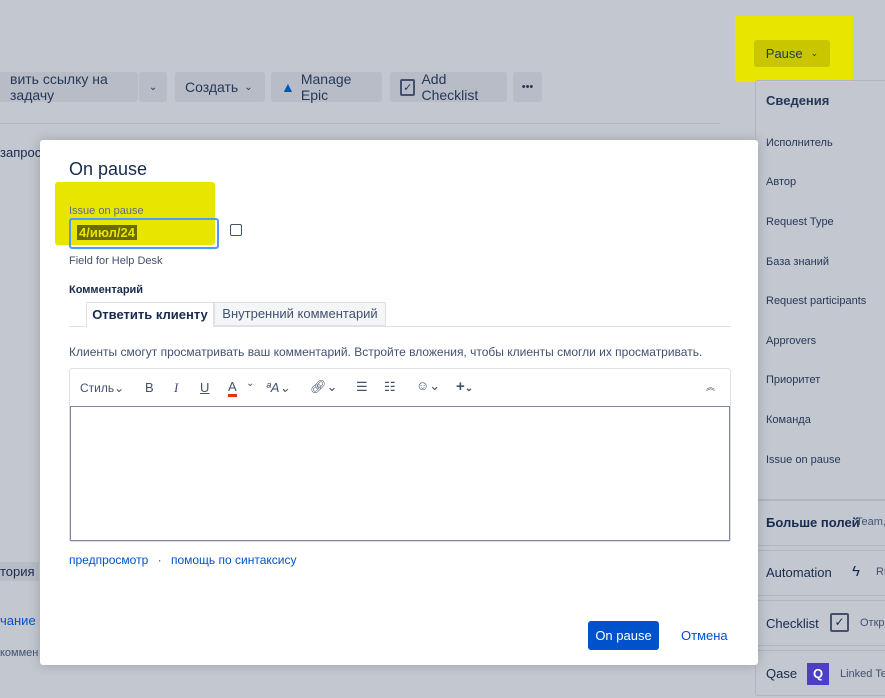 Image resolution: width=885 pixels, height=698 pixels. What do you see at coordinates (106, 290) in the screenshot?
I see `comment-label: Комментарий` at bounding box center [106, 290].